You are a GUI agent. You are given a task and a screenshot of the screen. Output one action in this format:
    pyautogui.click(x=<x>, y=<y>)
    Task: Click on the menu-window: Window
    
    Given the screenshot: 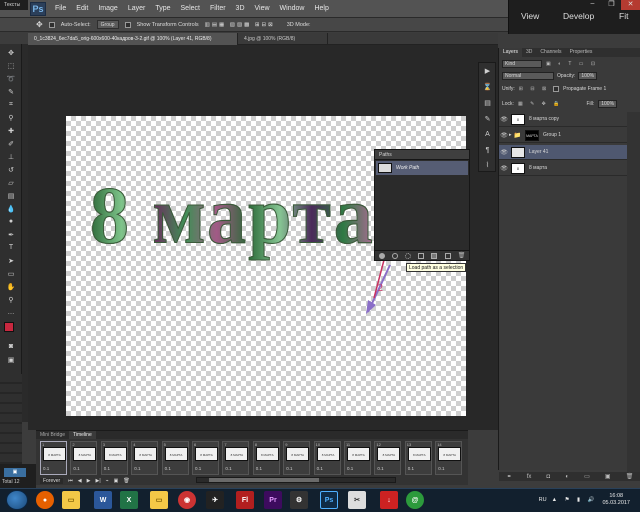 What is the action you would take?
    pyautogui.click(x=292, y=8)
    